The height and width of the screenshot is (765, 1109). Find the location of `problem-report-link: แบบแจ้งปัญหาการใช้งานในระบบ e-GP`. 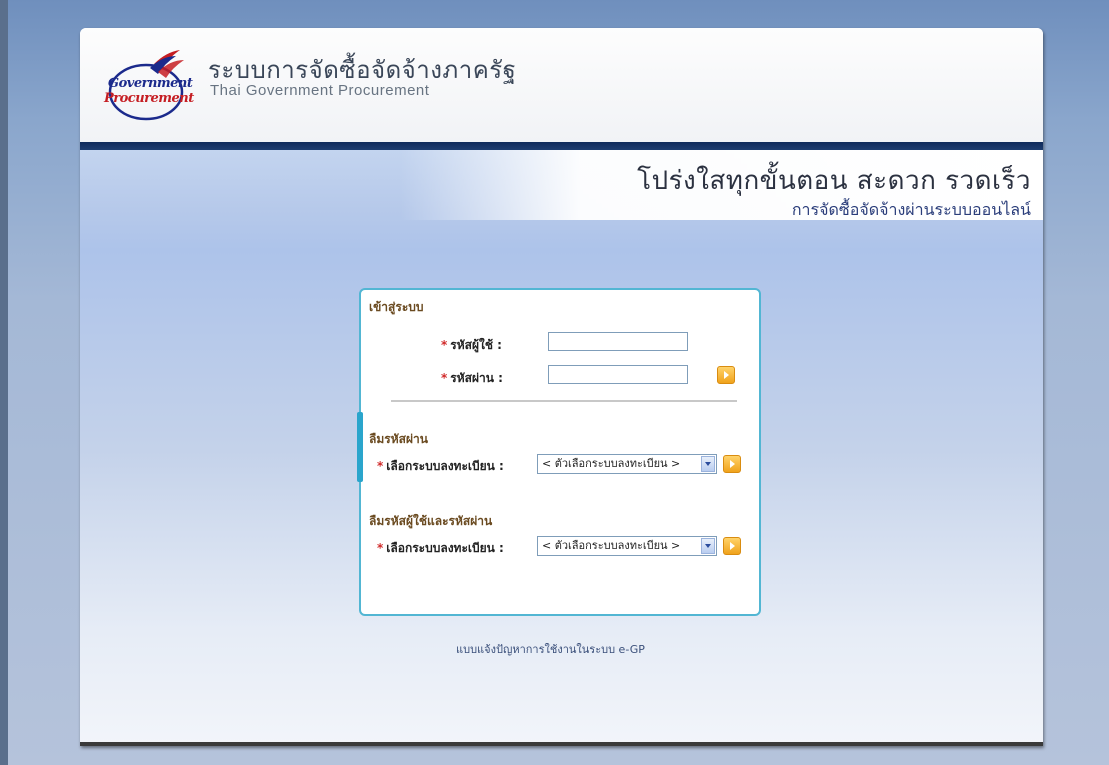

problem-report-link: แบบแจ้งปัญหาการใช้งานในระบบ e-GP is located at coordinates (550, 649).